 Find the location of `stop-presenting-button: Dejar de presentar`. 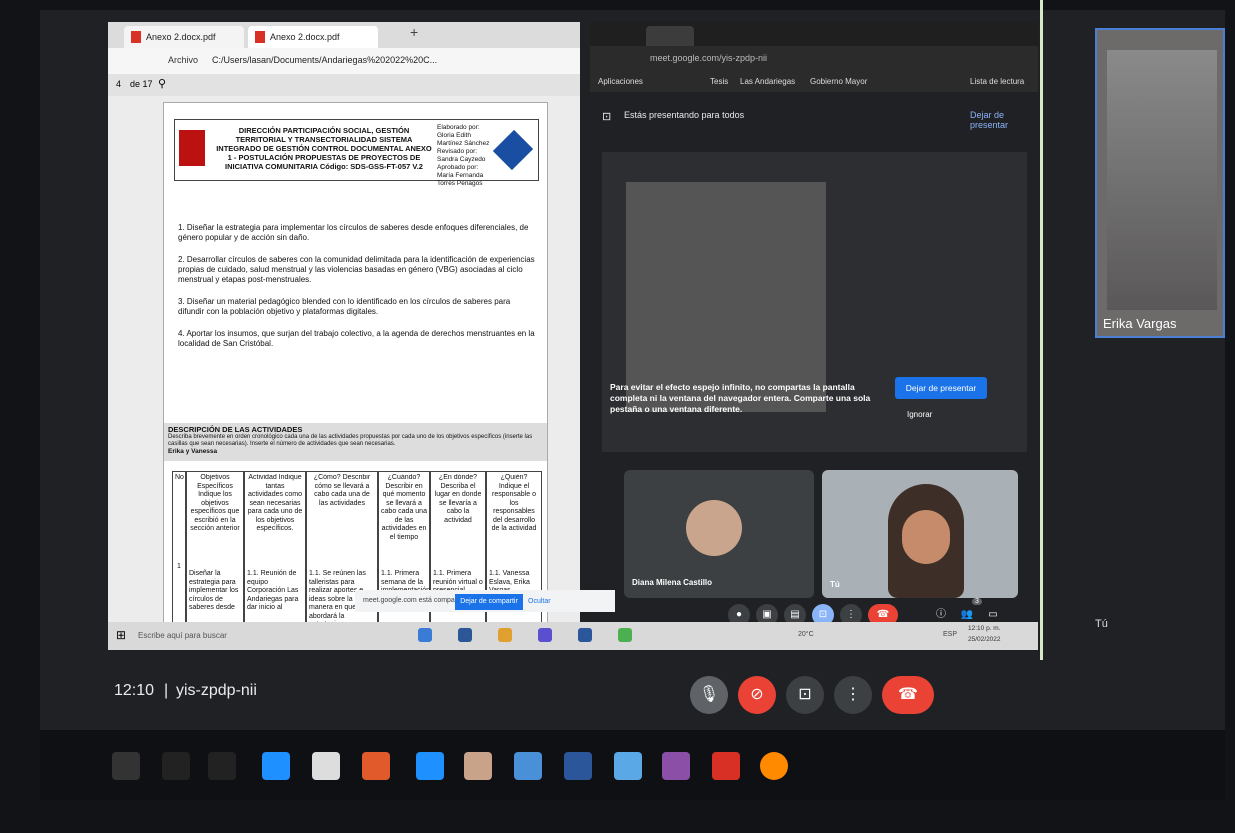

stop-presenting-button: Dejar de presentar is located at coordinates (941, 388).